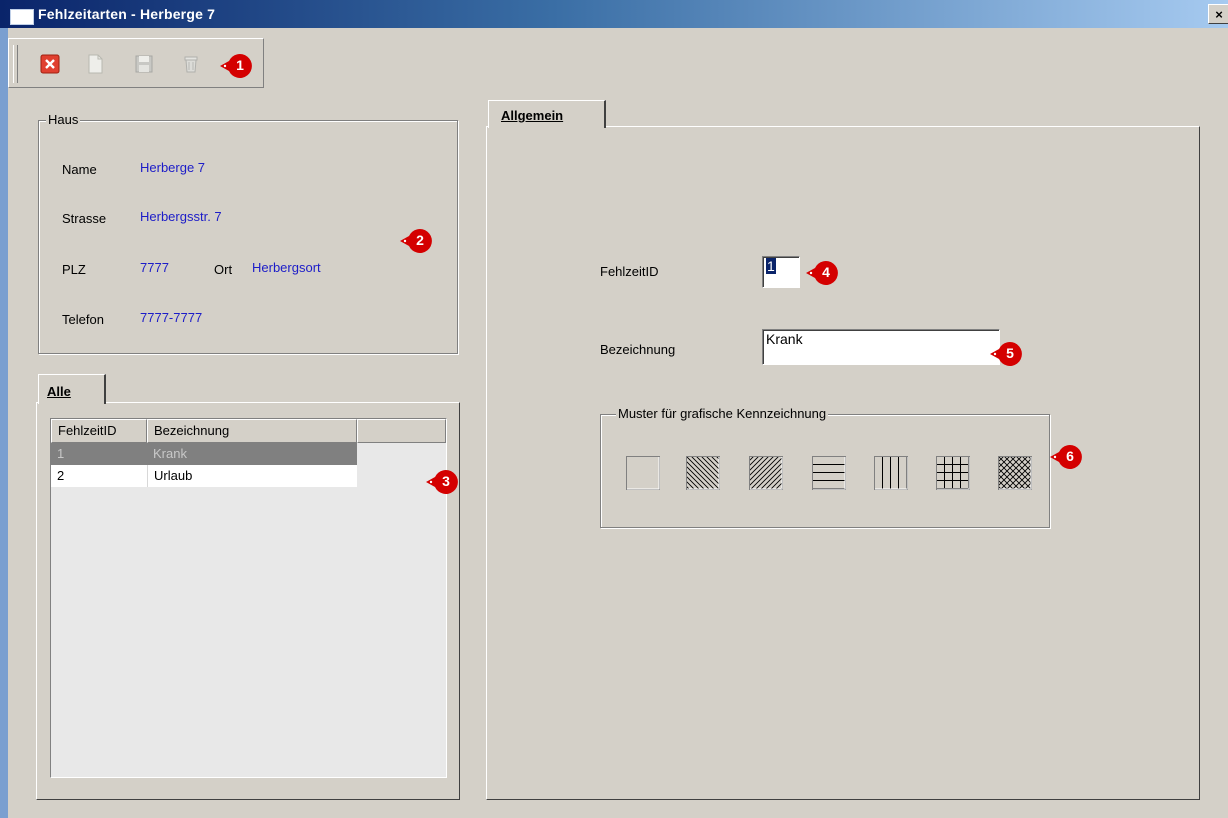 This screenshot has height=818, width=1228. Describe the element at coordinates (144, 64) in the screenshot. I see `save-icon` at that location.